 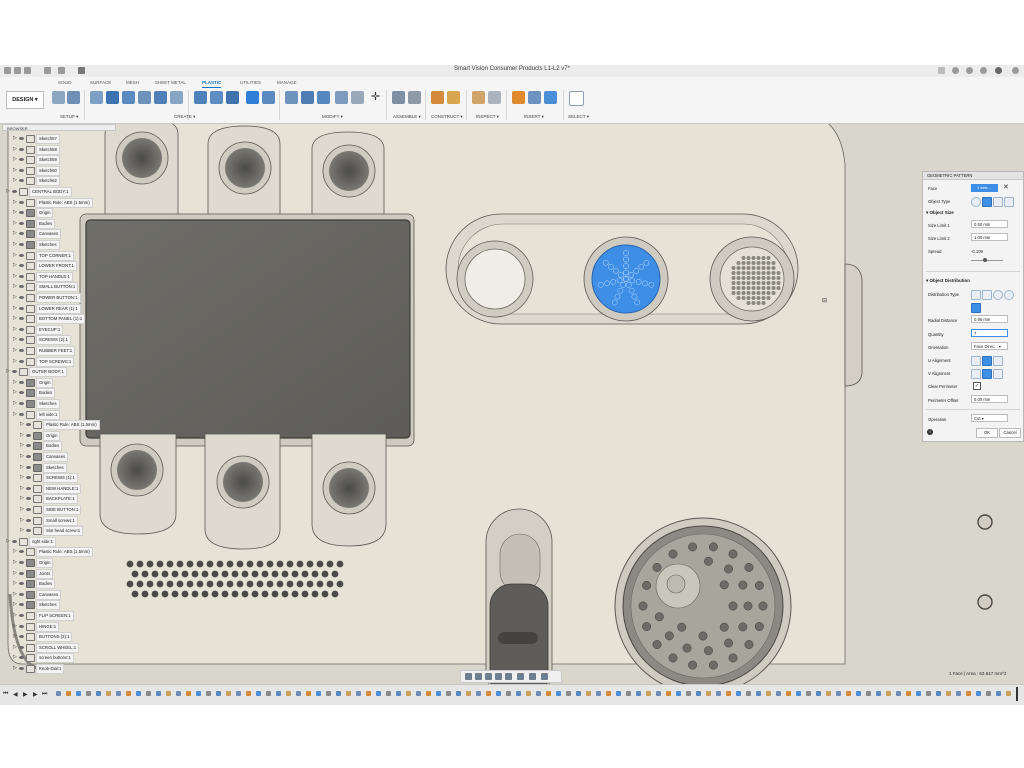 What do you see at coordinates (518, 97) in the screenshot?
I see `insert-derive-icon` at bounding box center [518, 97].